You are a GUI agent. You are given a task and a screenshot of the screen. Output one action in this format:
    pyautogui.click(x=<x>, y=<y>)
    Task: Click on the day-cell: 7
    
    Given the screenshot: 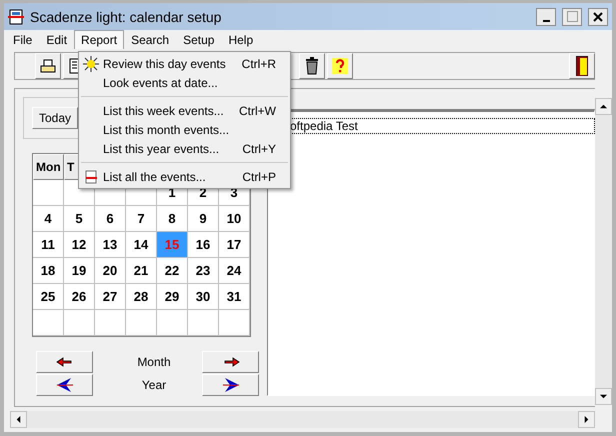 What is the action you would take?
    pyautogui.click(x=141, y=219)
    